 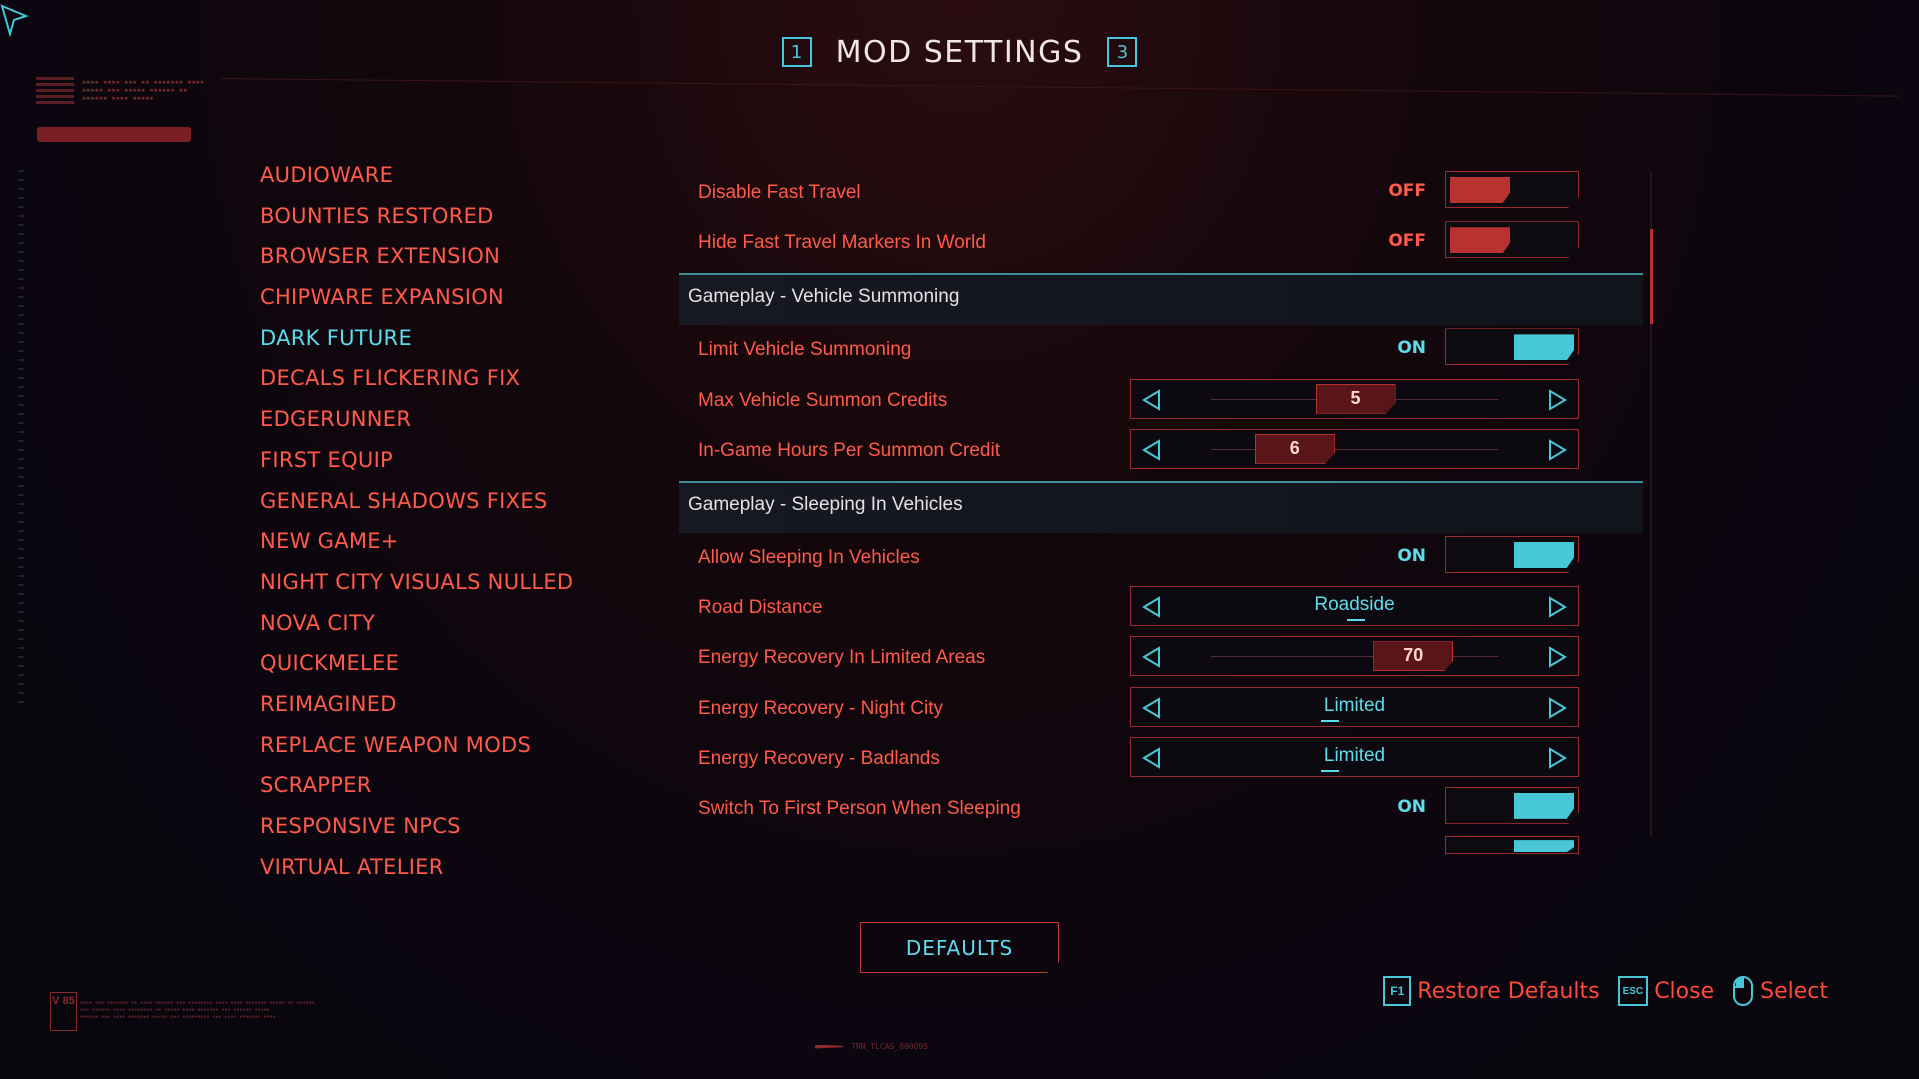 I want to click on scrollbar-thumb, so click(x=1651, y=276).